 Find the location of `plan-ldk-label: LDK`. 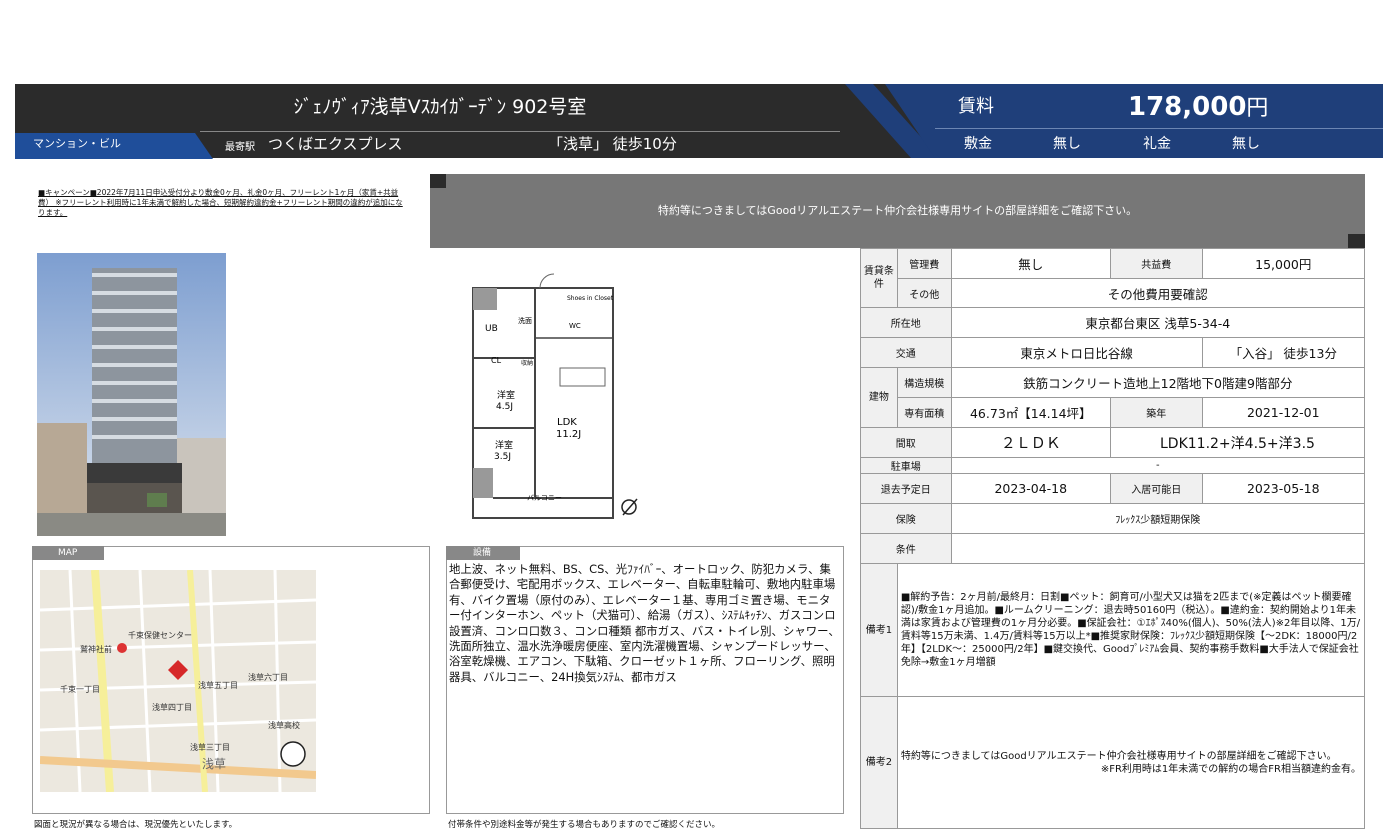

plan-ldk-label: LDK is located at coordinates (567, 422).